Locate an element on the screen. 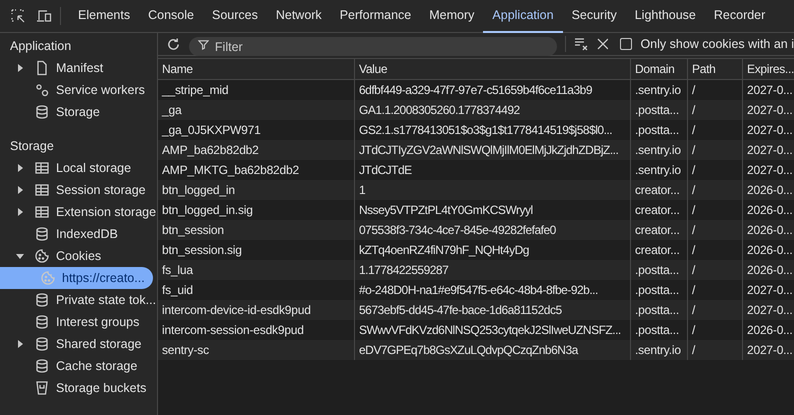 Image resolution: width=794 pixels, height=415 pixels. panel-tab: Sources is located at coordinates (234, 16).